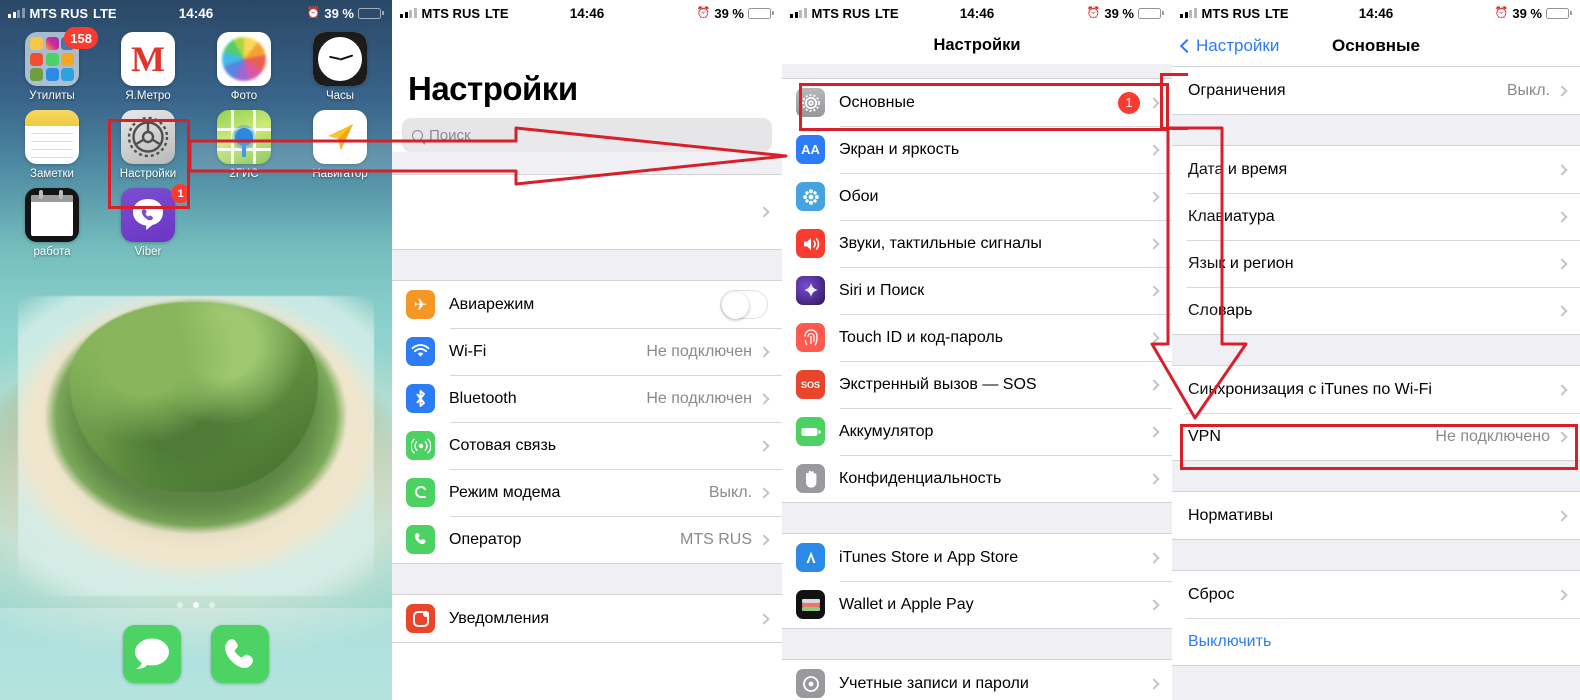 This screenshot has width=1580, height=700. I want to click on row-restrictions: Ограничения Выкл., so click(1376, 90).